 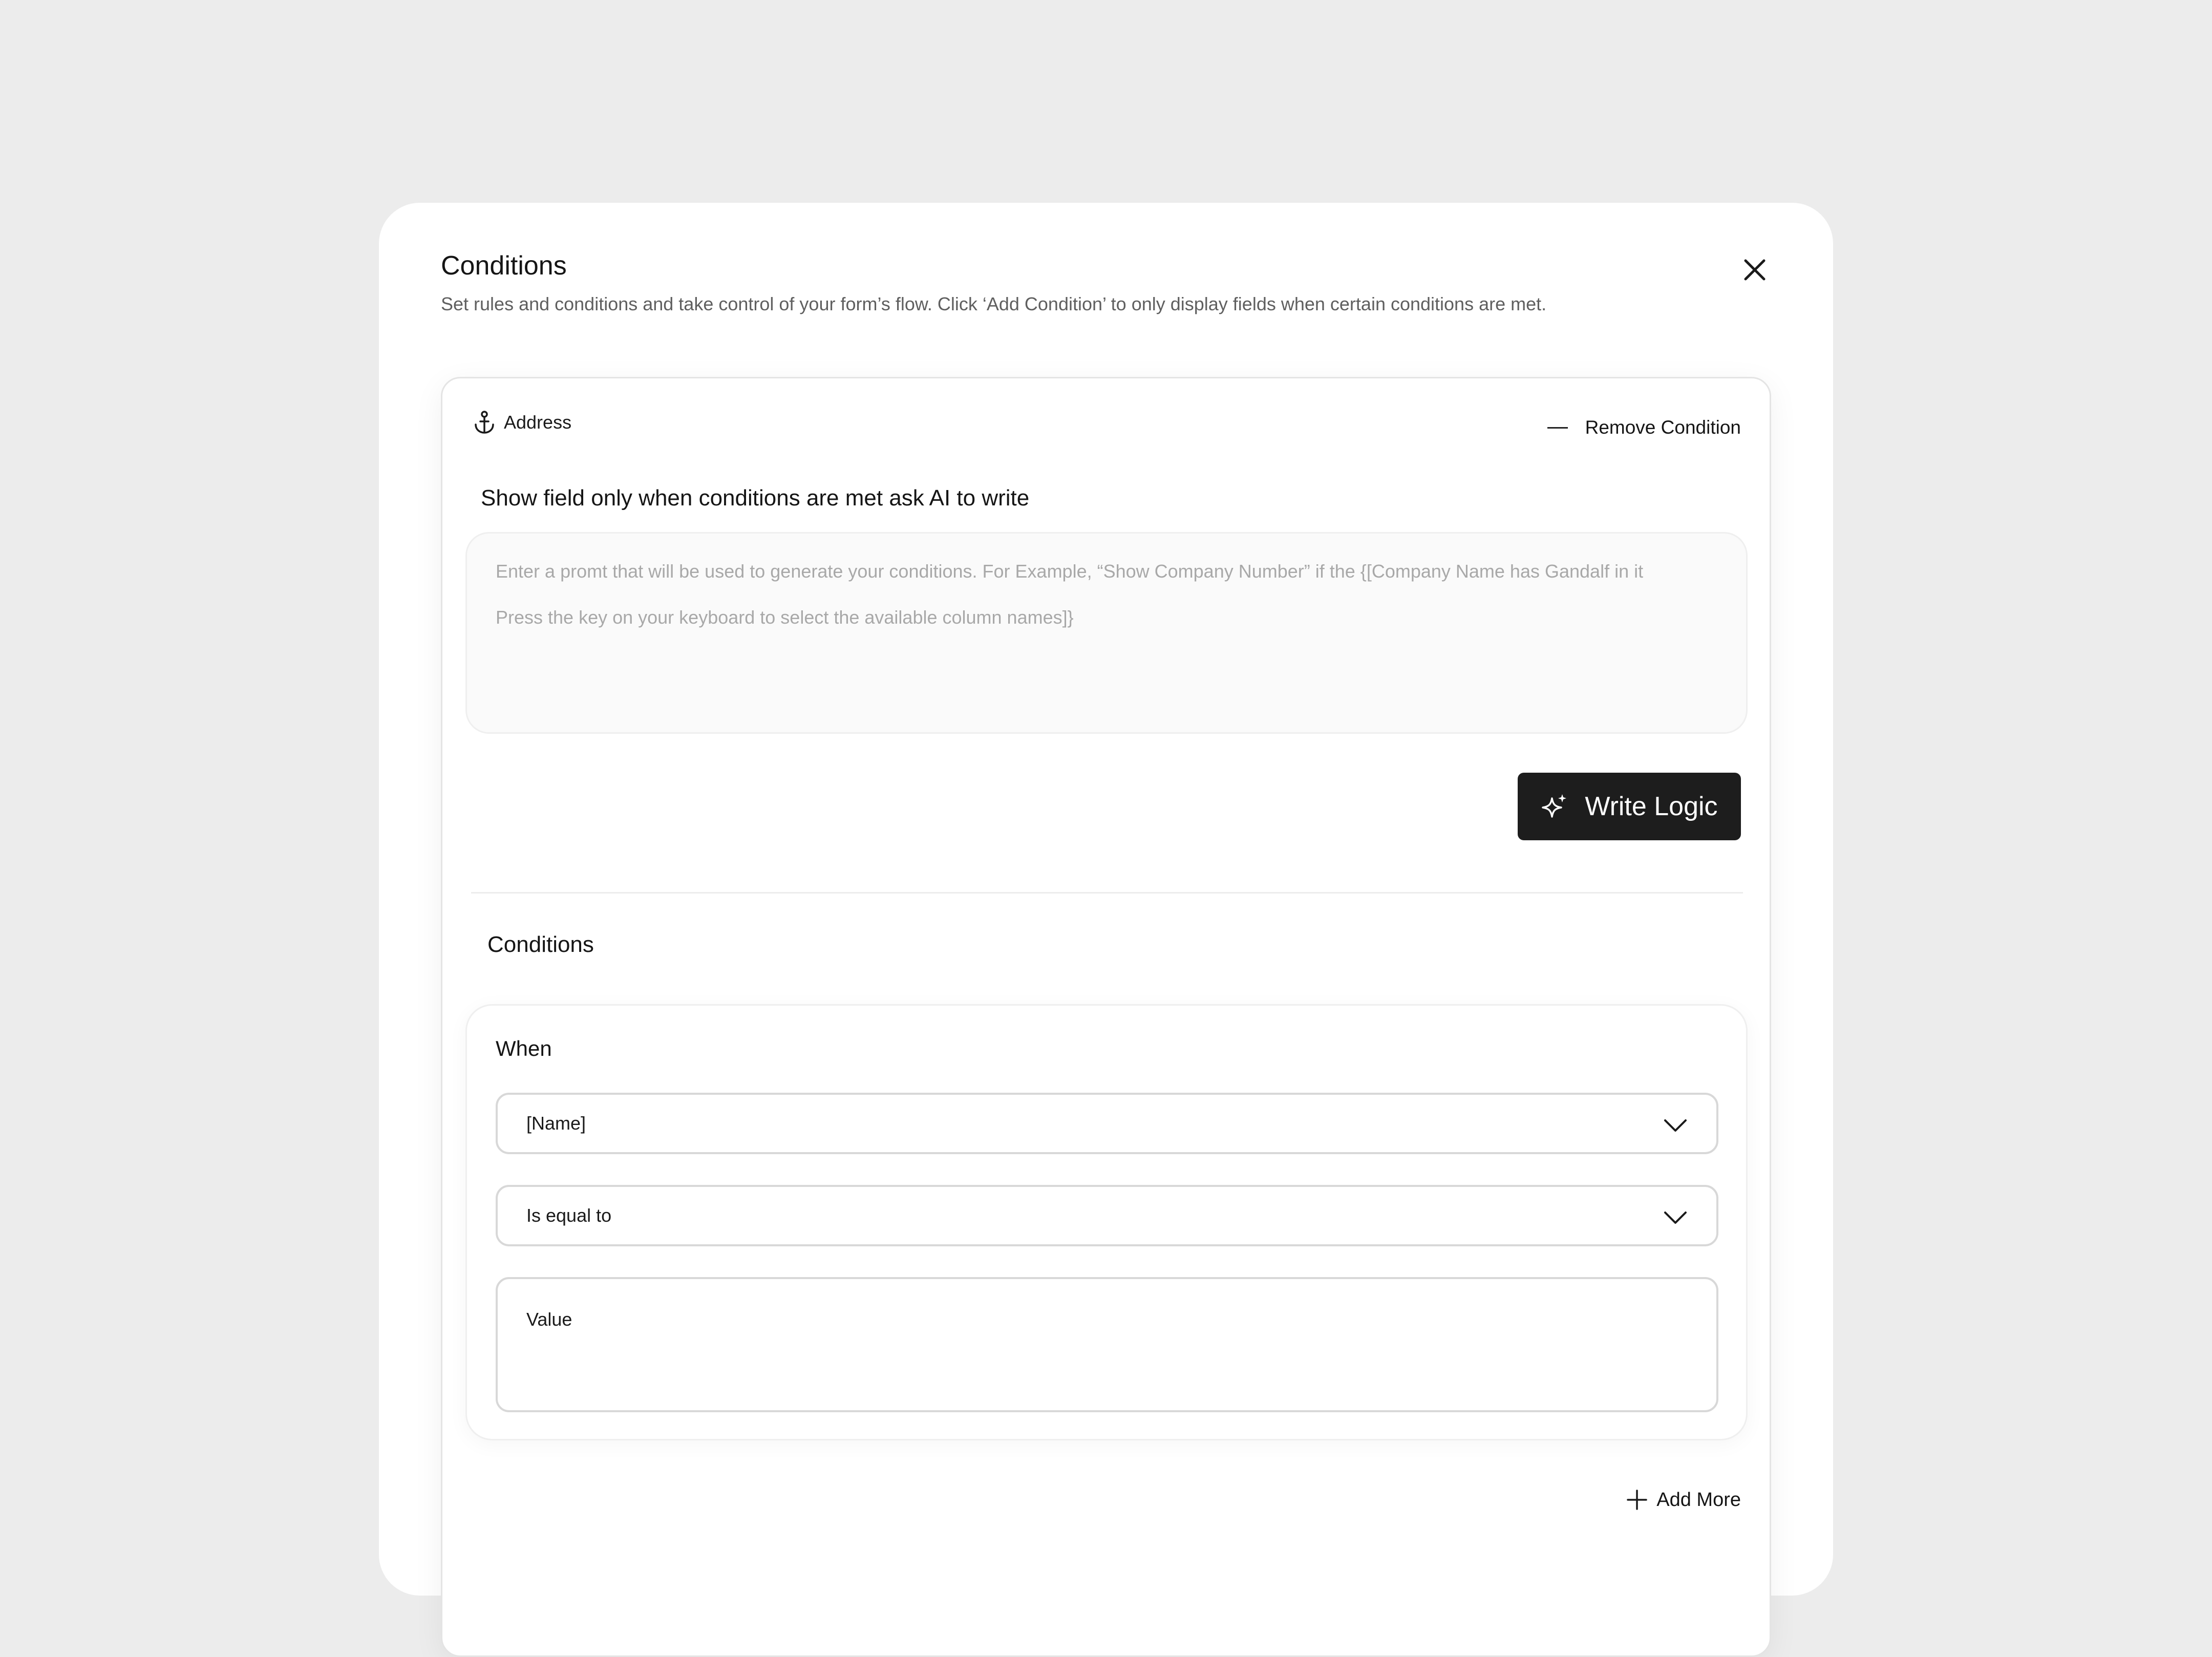 What do you see at coordinates (1107, 893) in the screenshot?
I see `section-divider` at bounding box center [1107, 893].